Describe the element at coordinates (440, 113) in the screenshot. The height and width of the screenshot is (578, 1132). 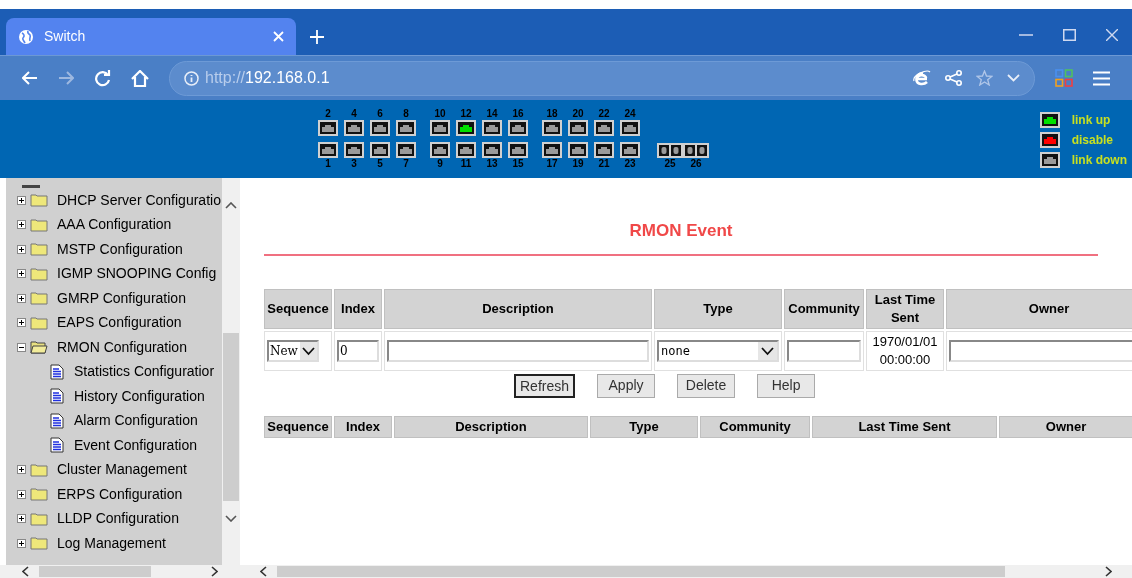
I see `port-number: 10` at that location.